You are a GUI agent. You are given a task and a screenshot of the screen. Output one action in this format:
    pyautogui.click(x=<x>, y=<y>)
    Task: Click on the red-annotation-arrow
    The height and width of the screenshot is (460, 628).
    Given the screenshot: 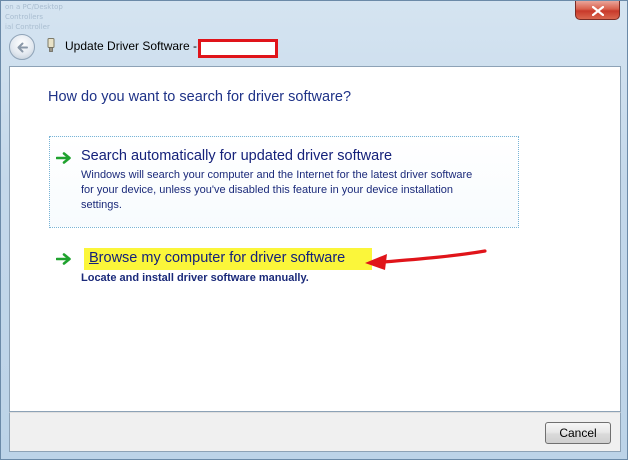 What is the action you would take?
    pyautogui.click(x=426, y=259)
    